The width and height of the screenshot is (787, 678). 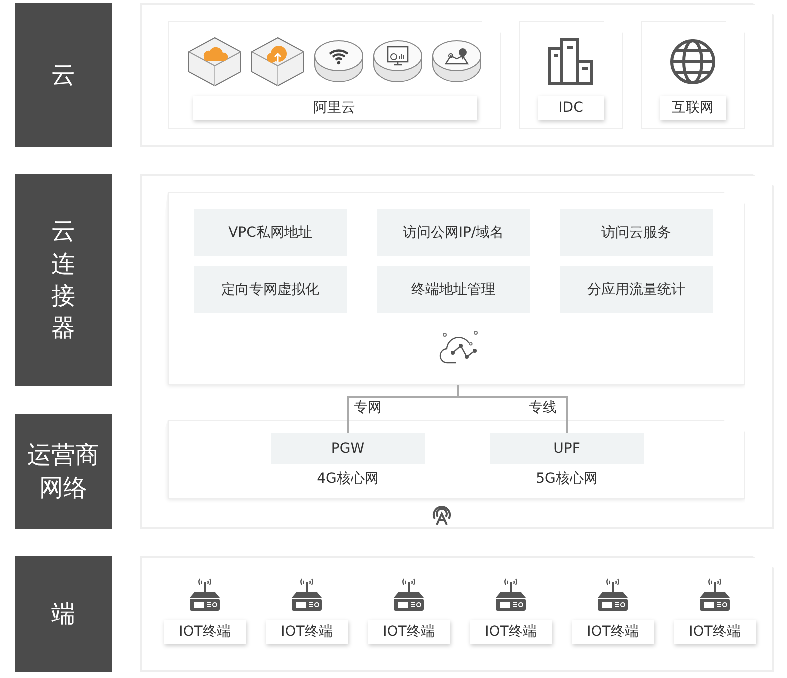 I want to click on feature-tile: 分应用流量统计, so click(x=636, y=289).